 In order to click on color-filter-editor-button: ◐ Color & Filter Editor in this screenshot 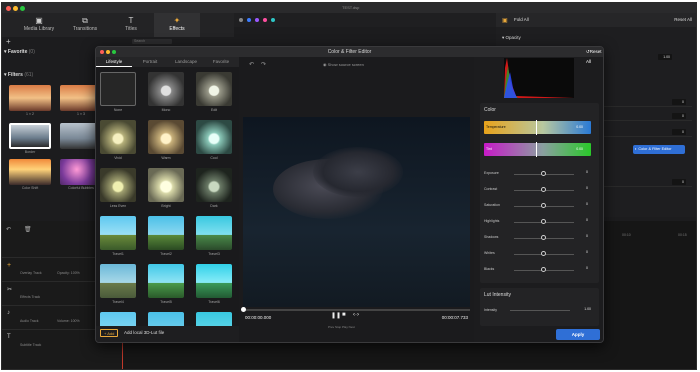, I will do `click(659, 149)`.